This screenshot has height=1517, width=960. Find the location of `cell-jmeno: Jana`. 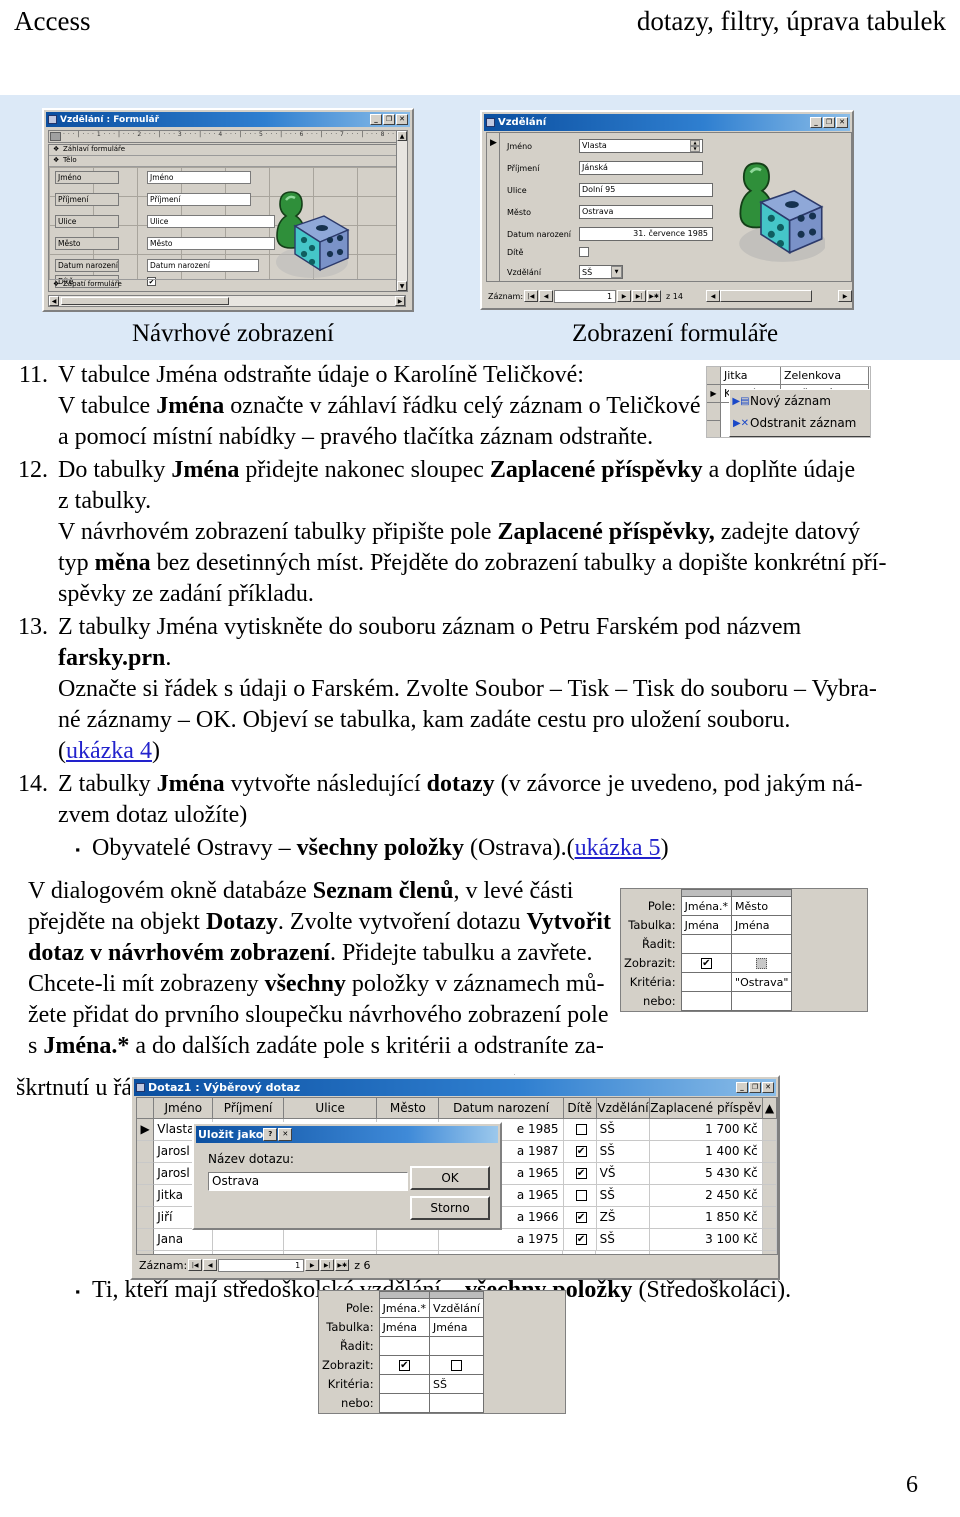

cell-jmeno: Jana is located at coordinates (184, 1240).